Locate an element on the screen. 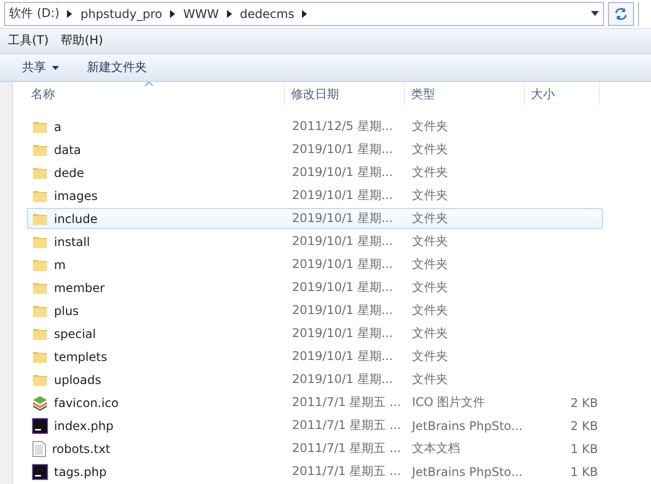 Image resolution: width=651 pixels, height=484 pixels. file-row: robots.txt 2011/7/1 星期五 ... 文本文档 1 KB is located at coordinates (315, 448).